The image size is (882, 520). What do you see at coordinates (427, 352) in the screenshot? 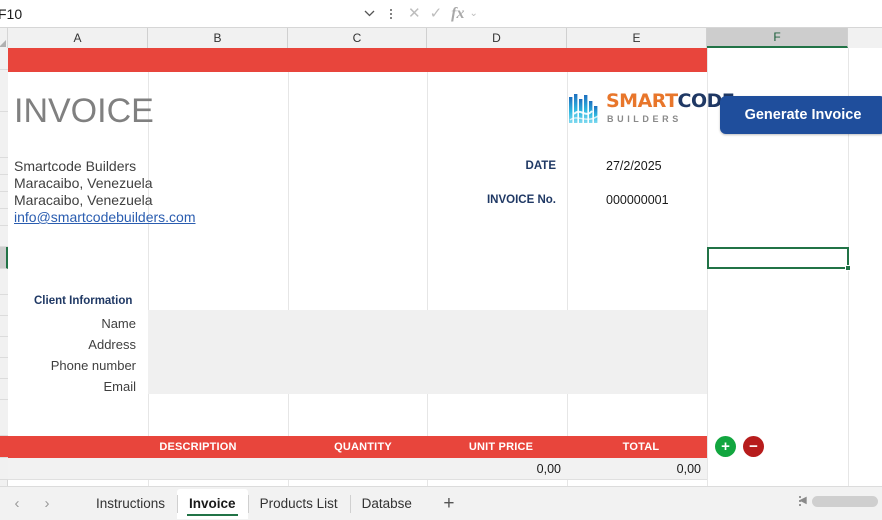
I see `client-information-input-area` at bounding box center [427, 352].